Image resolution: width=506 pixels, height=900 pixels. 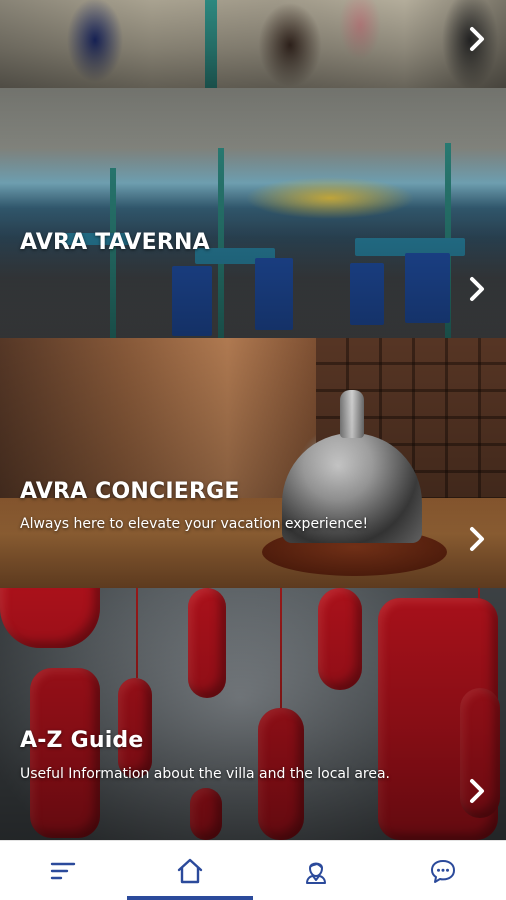 I want to click on nav-menu, so click(x=63, y=870).